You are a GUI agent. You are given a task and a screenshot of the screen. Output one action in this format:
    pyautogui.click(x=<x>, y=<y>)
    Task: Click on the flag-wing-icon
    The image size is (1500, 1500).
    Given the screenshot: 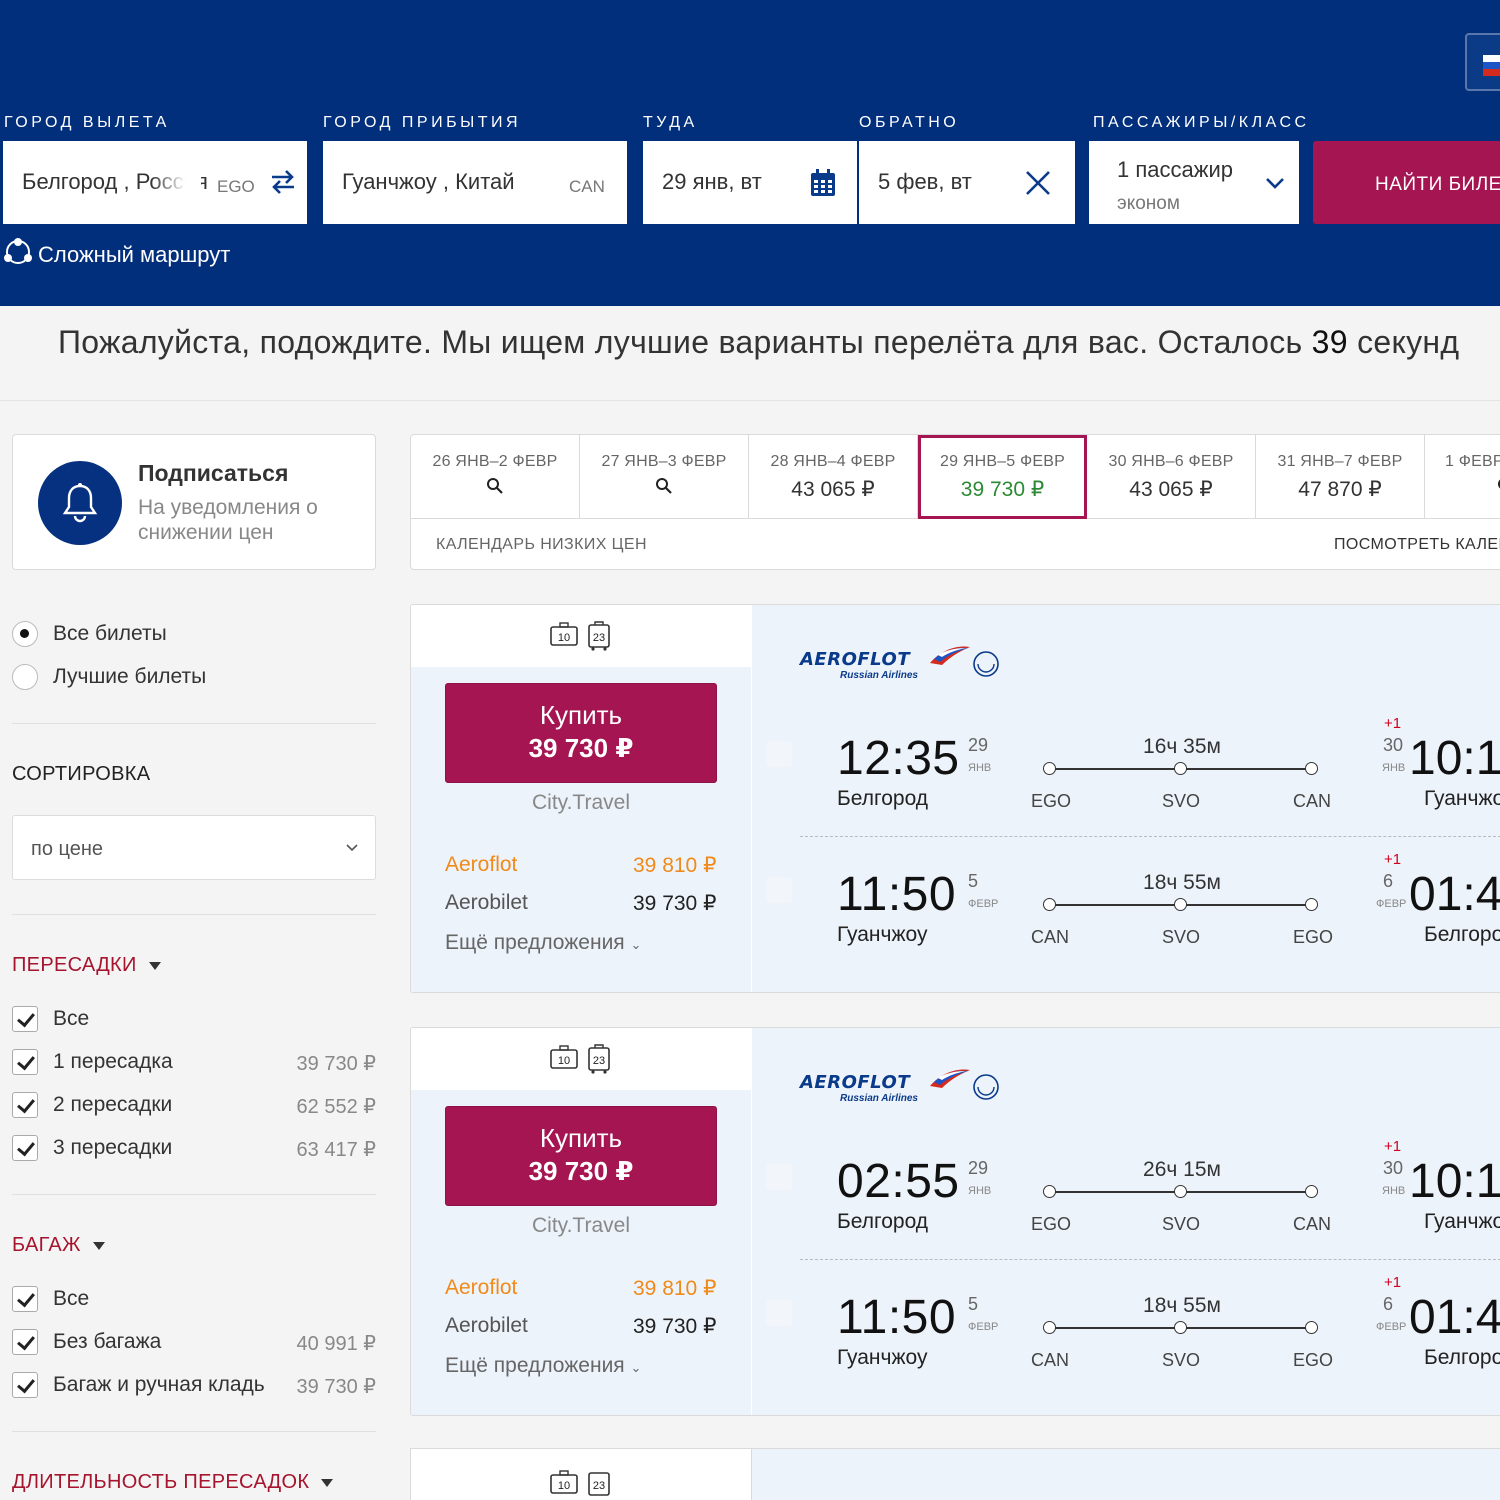 What is the action you would take?
    pyautogui.click(x=950, y=1078)
    